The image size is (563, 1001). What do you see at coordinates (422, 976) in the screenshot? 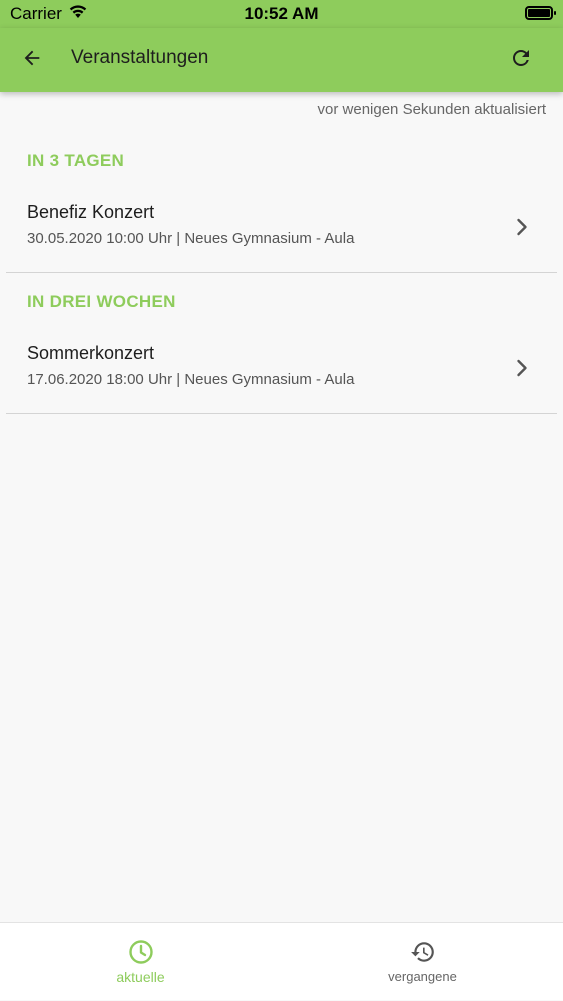
I see `tab-label: vergangene` at bounding box center [422, 976].